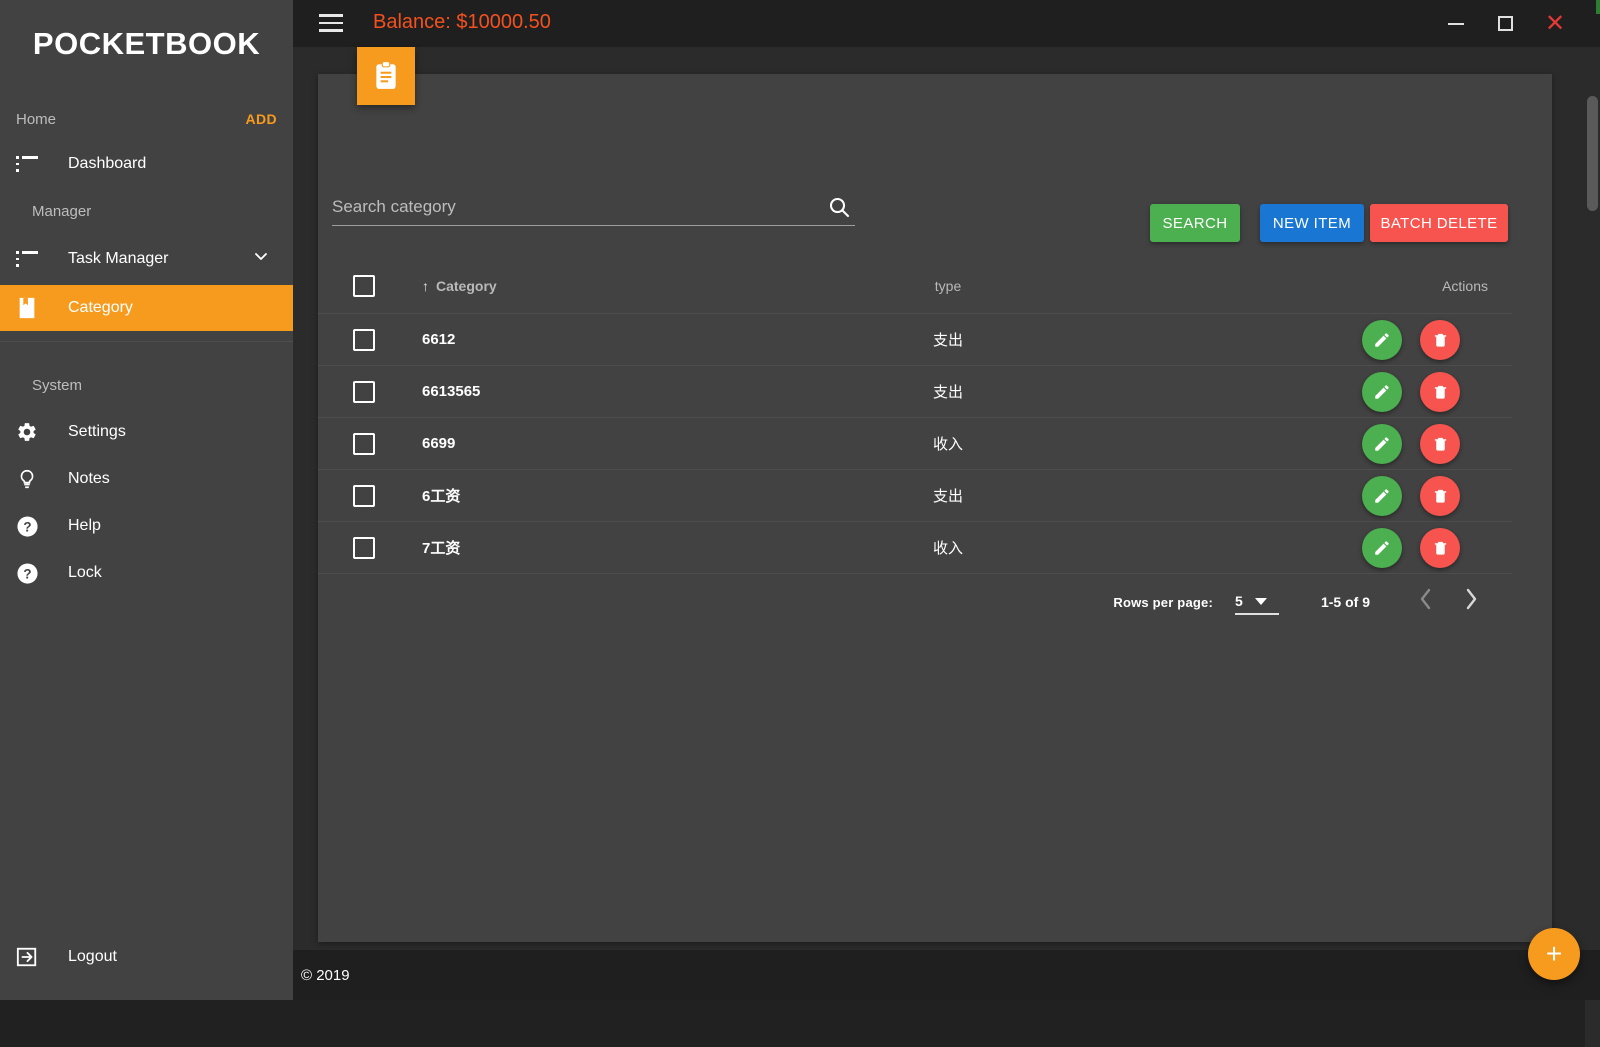 The width and height of the screenshot is (1600, 1047). Describe the element at coordinates (577, 207) in the screenshot. I see `search-input` at that location.